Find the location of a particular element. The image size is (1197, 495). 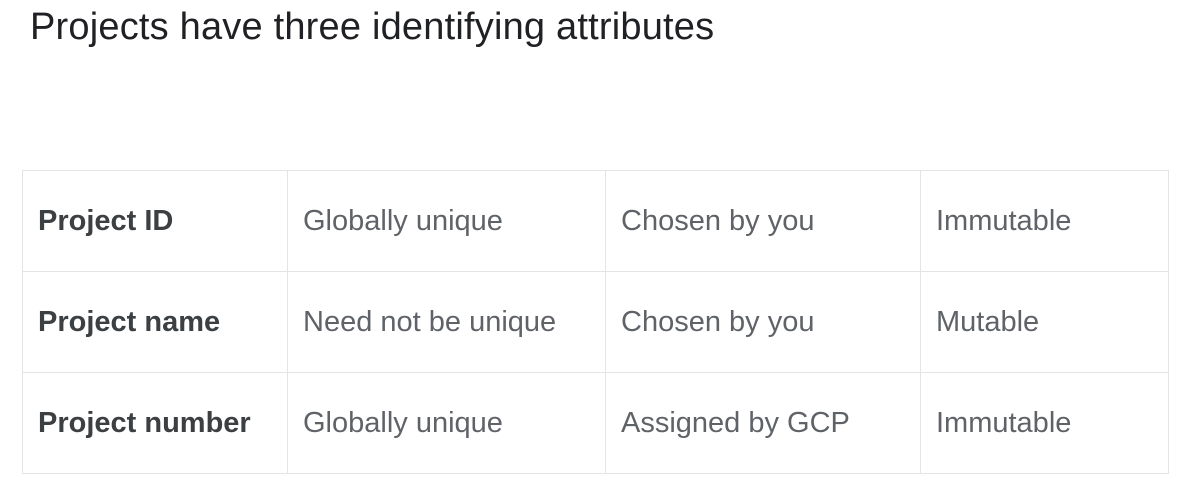

attribute-name-cell: Project number is located at coordinates (155, 423).